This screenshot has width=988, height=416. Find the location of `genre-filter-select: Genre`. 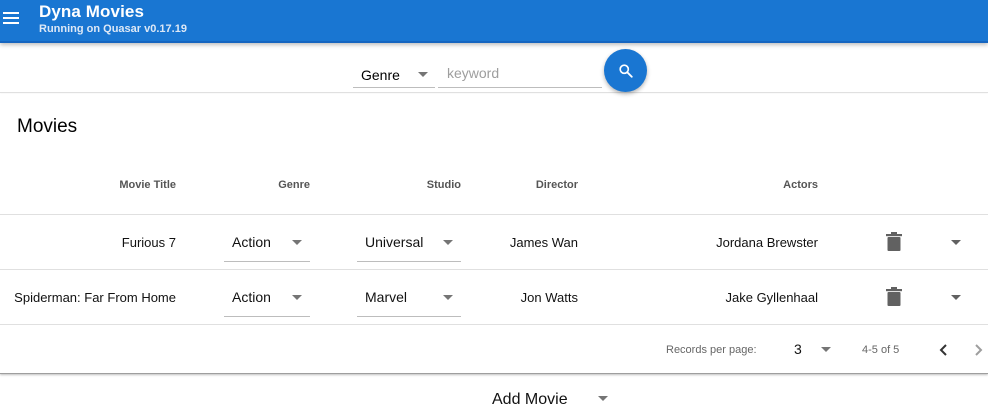

genre-filter-select: Genre is located at coordinates (394, 70).